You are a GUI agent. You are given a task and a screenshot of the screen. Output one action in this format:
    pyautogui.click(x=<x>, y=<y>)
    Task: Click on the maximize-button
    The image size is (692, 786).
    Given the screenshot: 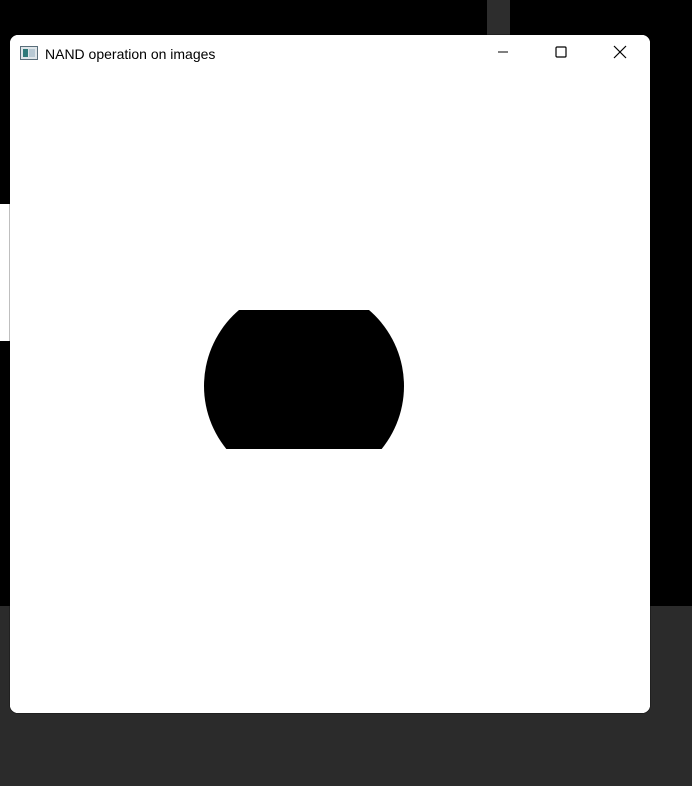 What is the action you would take?
    pyautogui.click(x=561, y=54)
    